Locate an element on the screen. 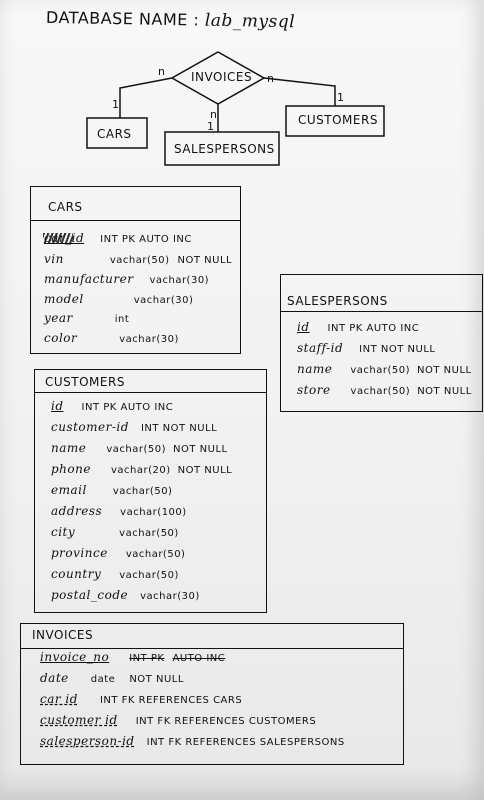 This screenshot has width=484, height=800. cars-id-scribble is located at coordinates (58, 238).